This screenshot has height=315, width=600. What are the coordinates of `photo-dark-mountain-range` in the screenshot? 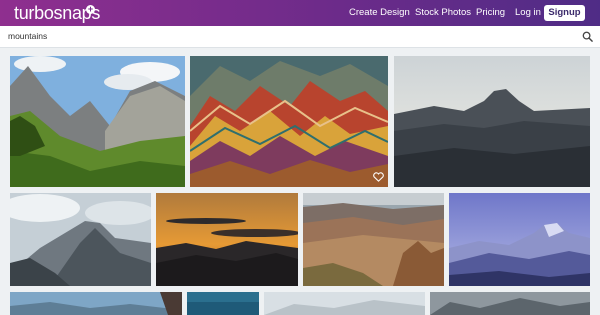 It's located at (510, 303).